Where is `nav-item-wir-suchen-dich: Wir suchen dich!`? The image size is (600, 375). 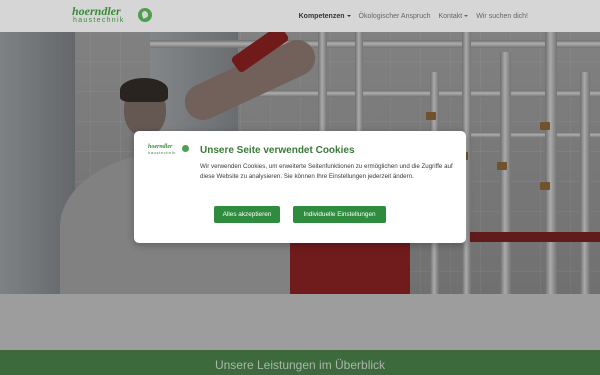 nav-item-wir-suchen-dich: Wir suchen dich! is located at coordinates (502, 16).